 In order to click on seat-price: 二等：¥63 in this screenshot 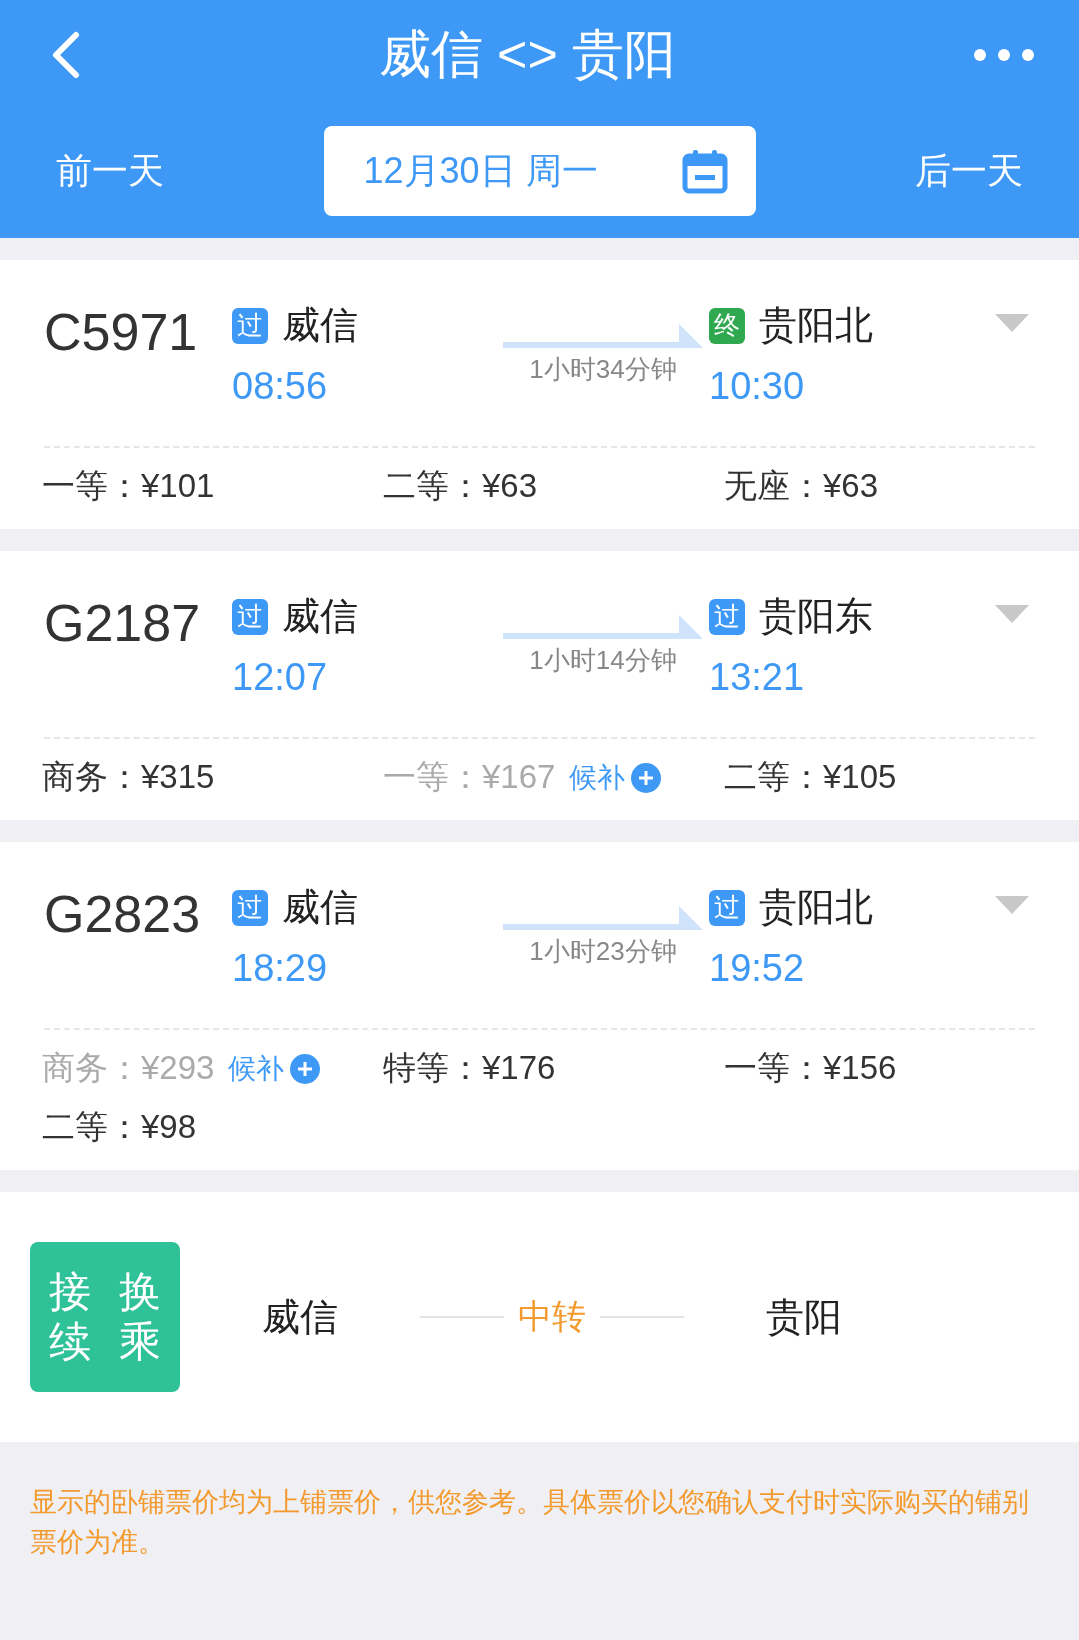, I will do `click(460, 486)`.